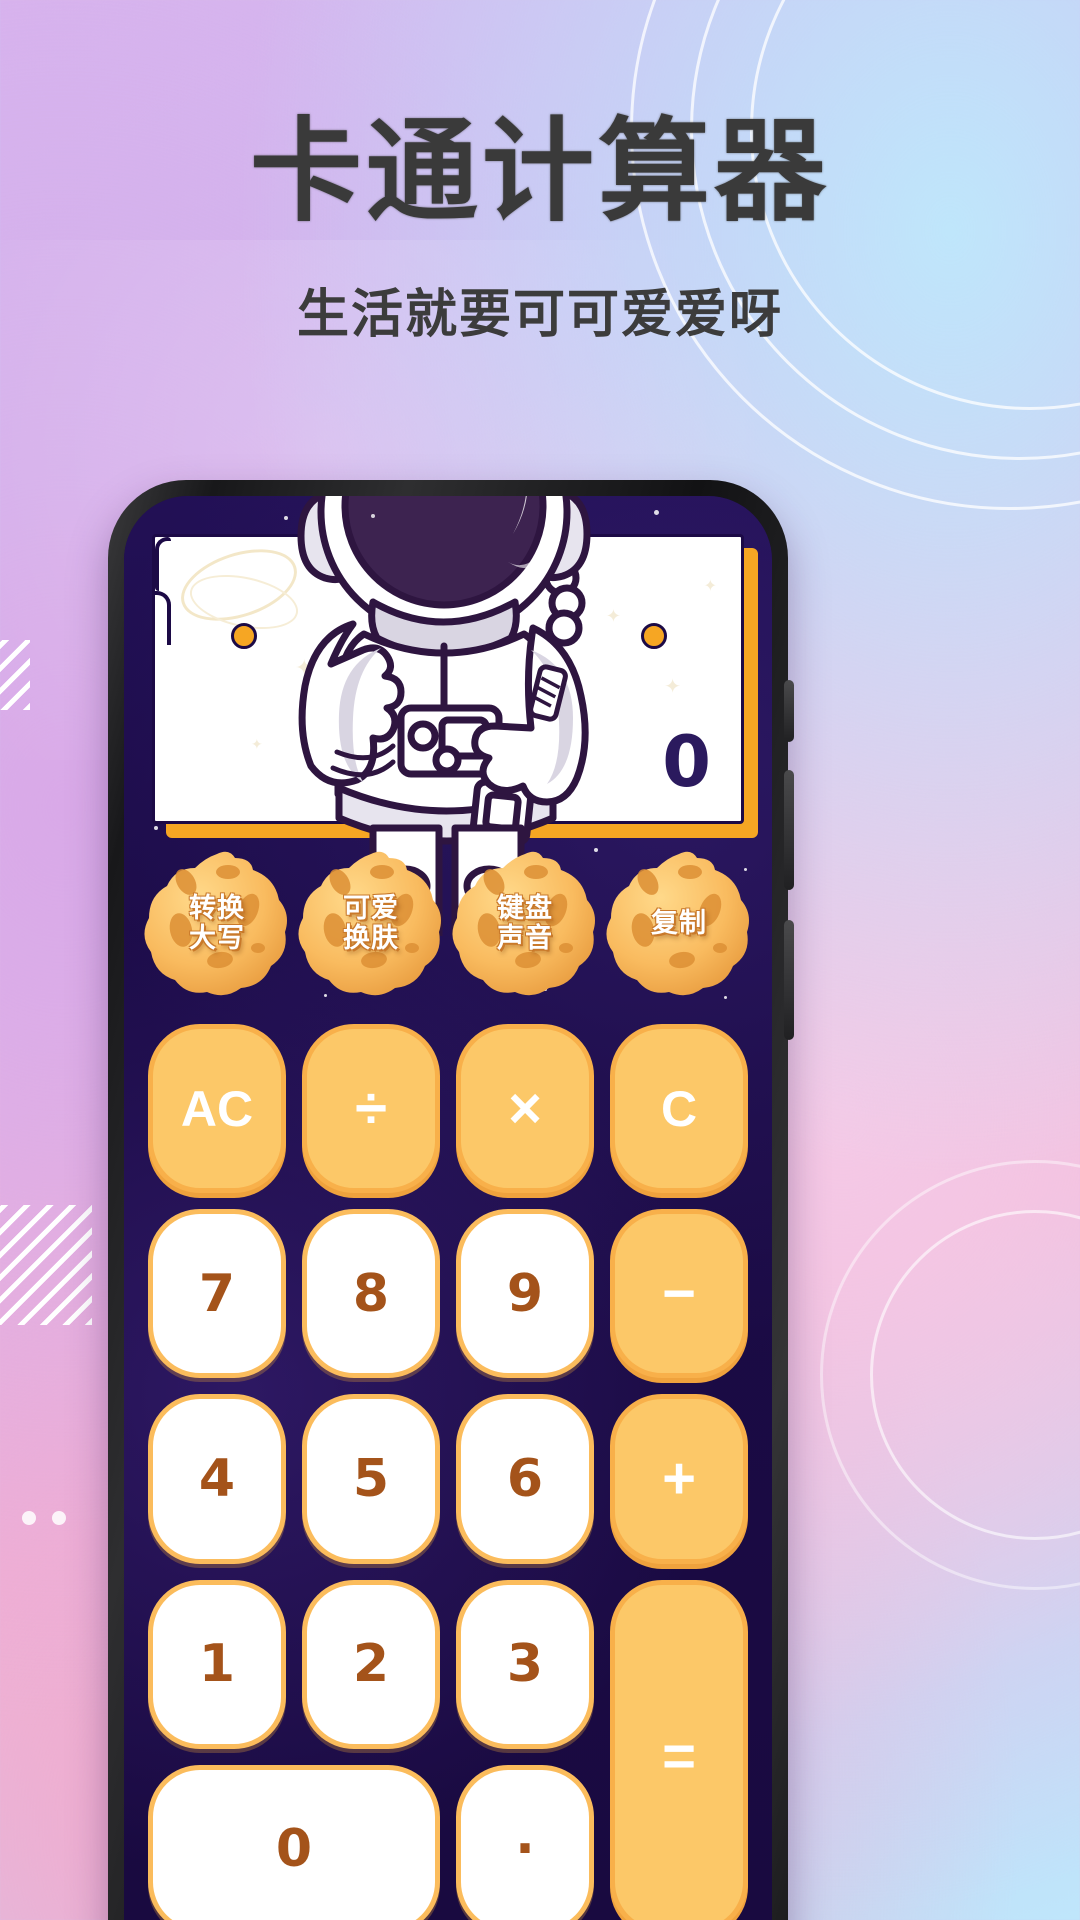  I want to click on bg-dots, so click(44, 1518).